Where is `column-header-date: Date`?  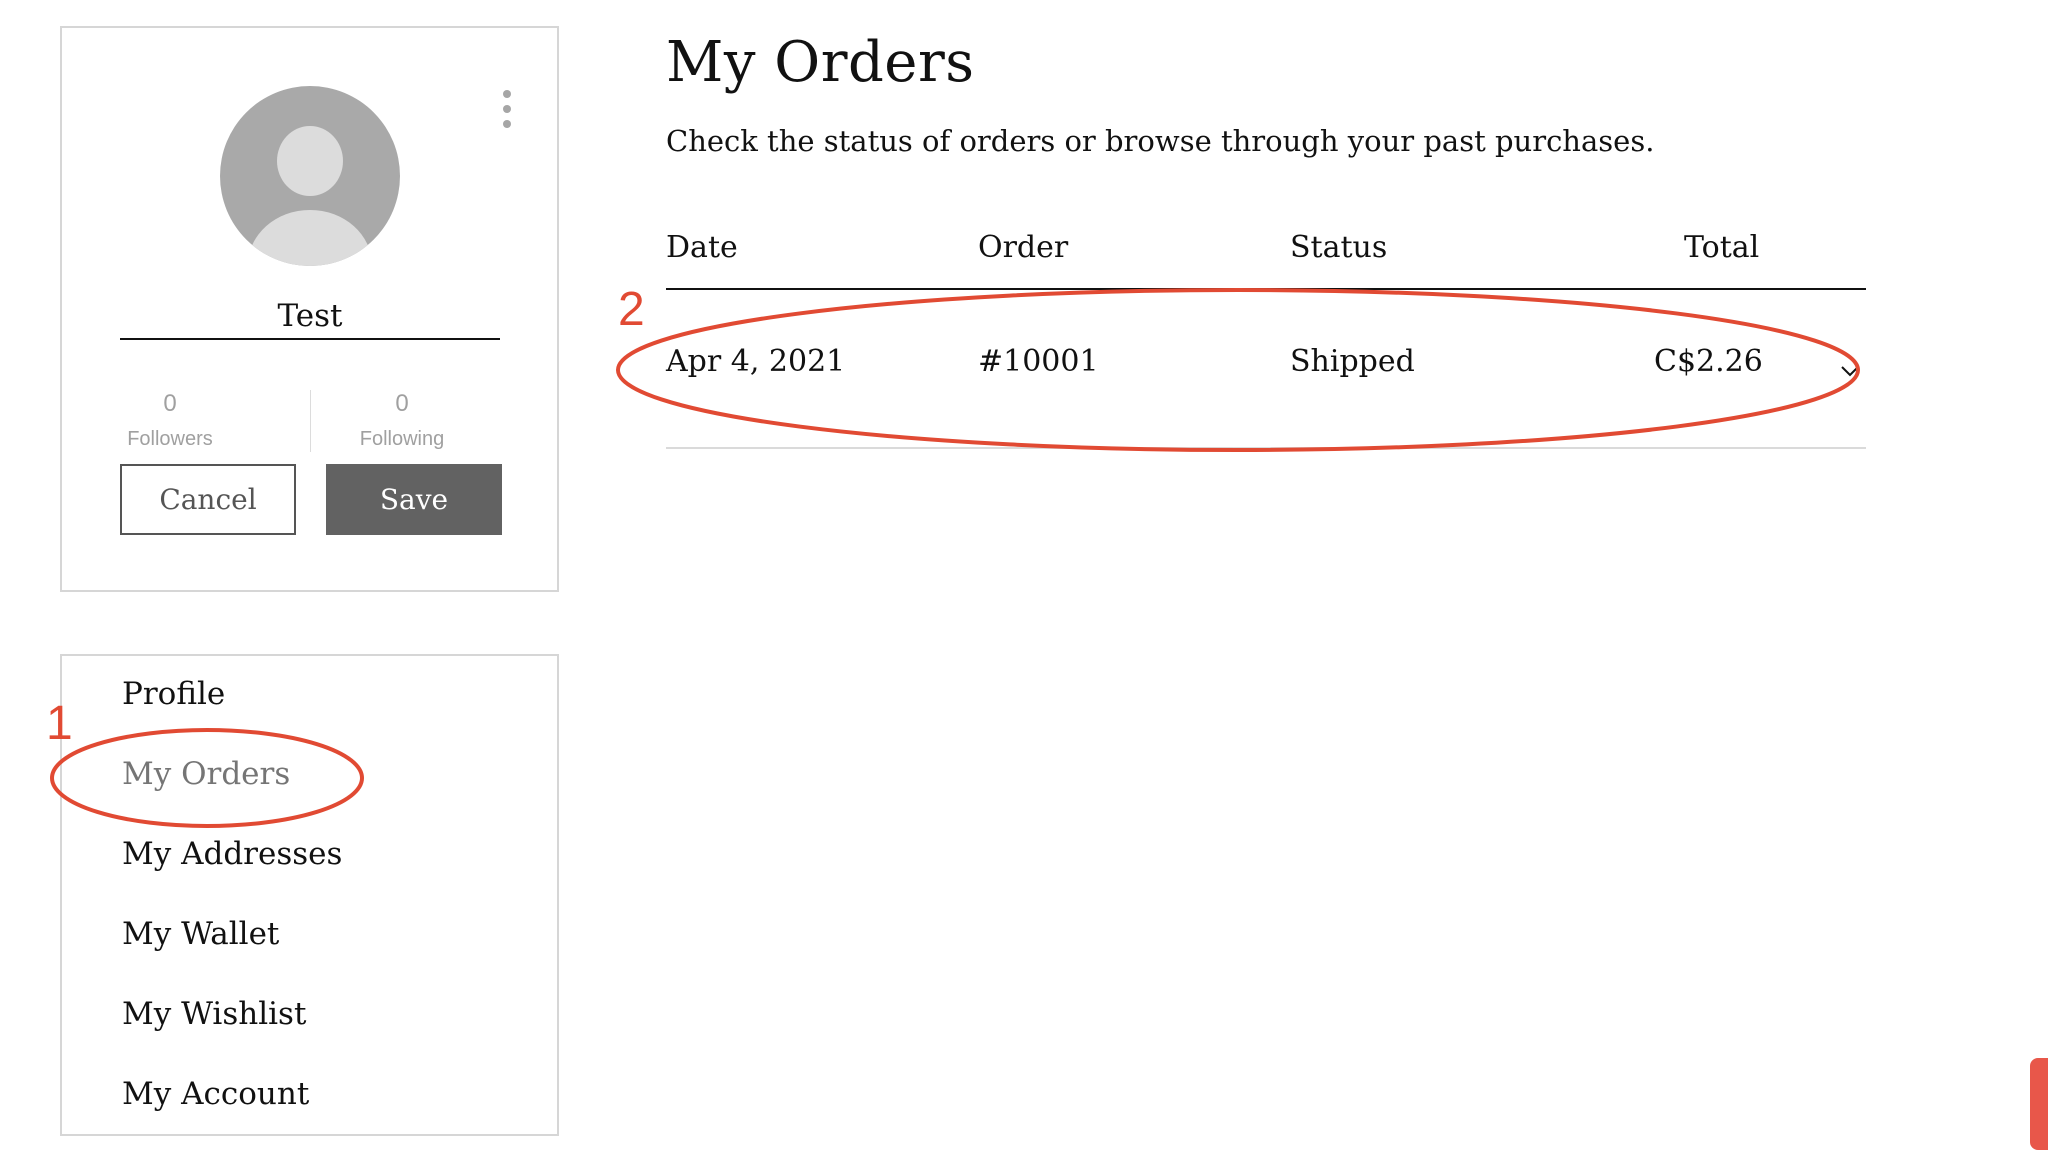 column-header-date: Date is located at coordinates (702, 247).